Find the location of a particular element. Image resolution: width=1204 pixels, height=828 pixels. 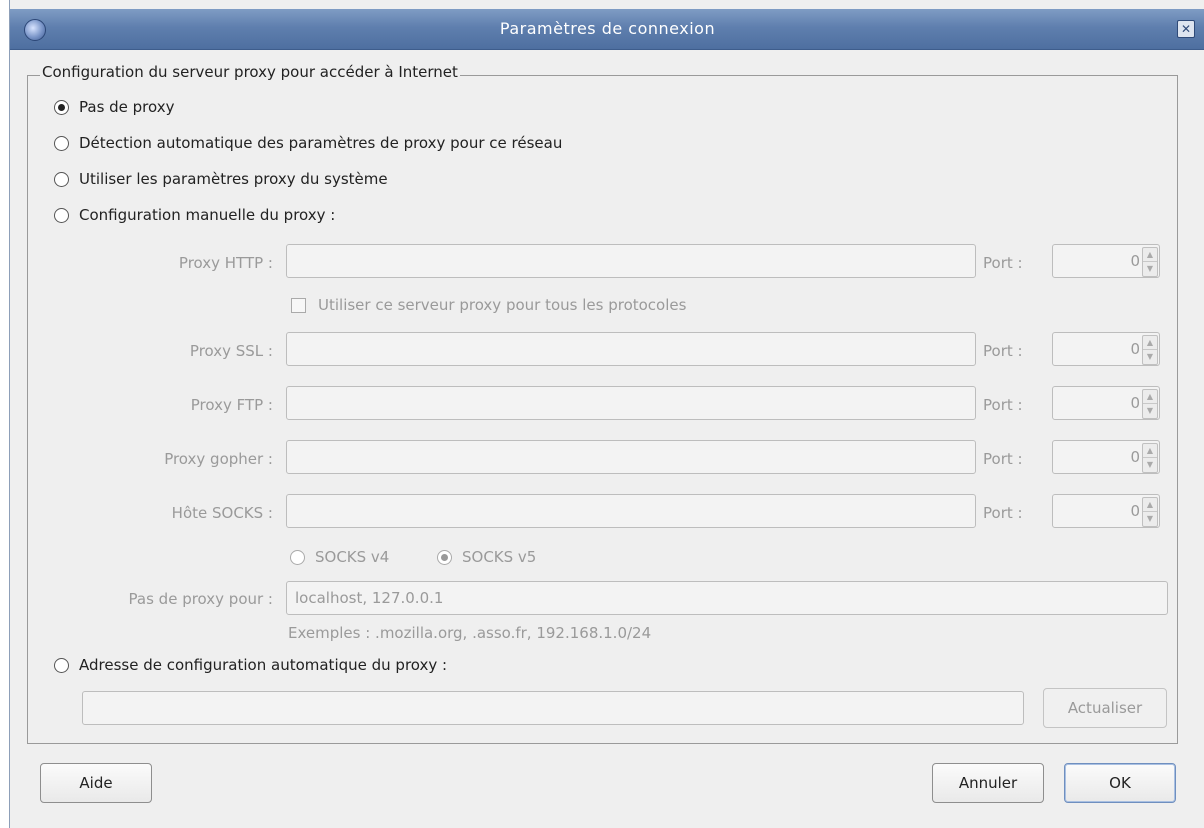

no-proxy-for-input: localhost, 127.0.0.1 is located at coordinates (727, 598).